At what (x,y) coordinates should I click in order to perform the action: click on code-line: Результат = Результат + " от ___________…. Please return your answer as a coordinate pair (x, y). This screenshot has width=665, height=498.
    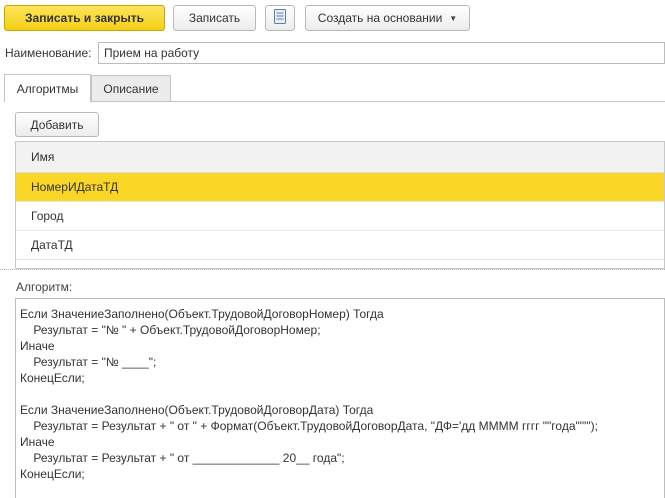
    Looking at the image, I should click on (182, 458).